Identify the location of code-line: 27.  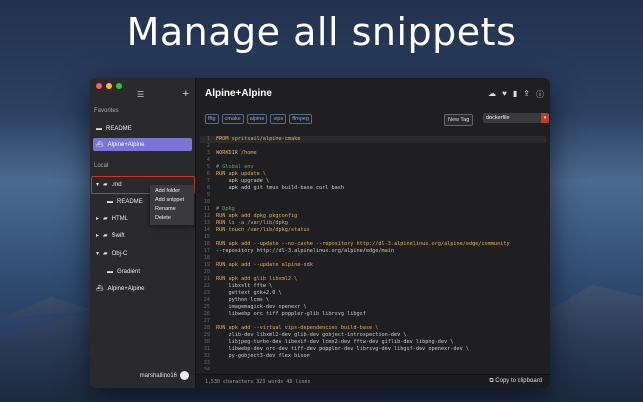
(373, 321).